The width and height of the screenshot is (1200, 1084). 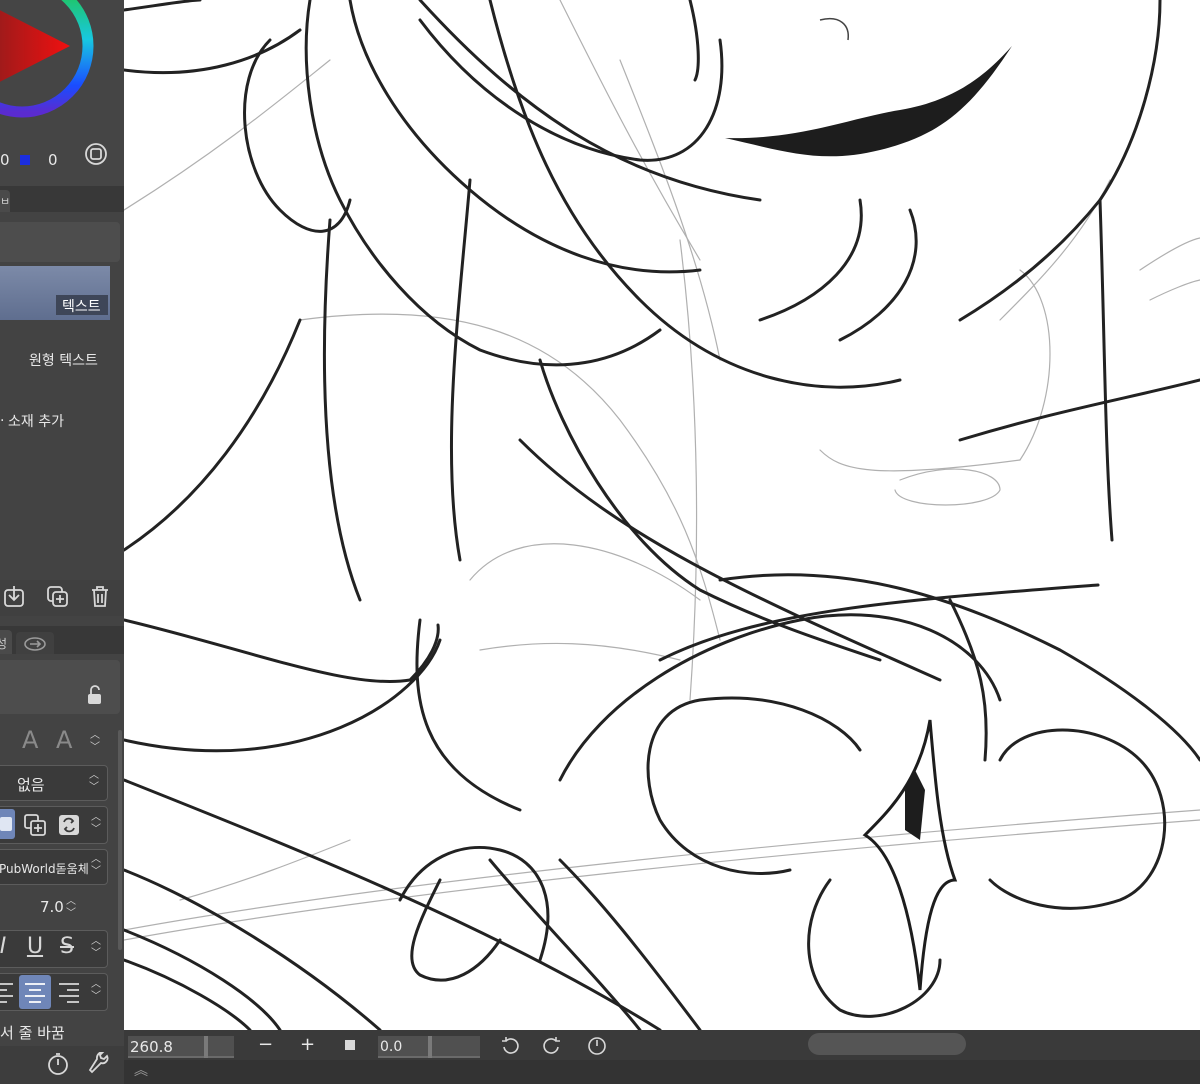 I want to click on font-dropdown-value: PubWorld돋움체, so click(x=44, y=869).